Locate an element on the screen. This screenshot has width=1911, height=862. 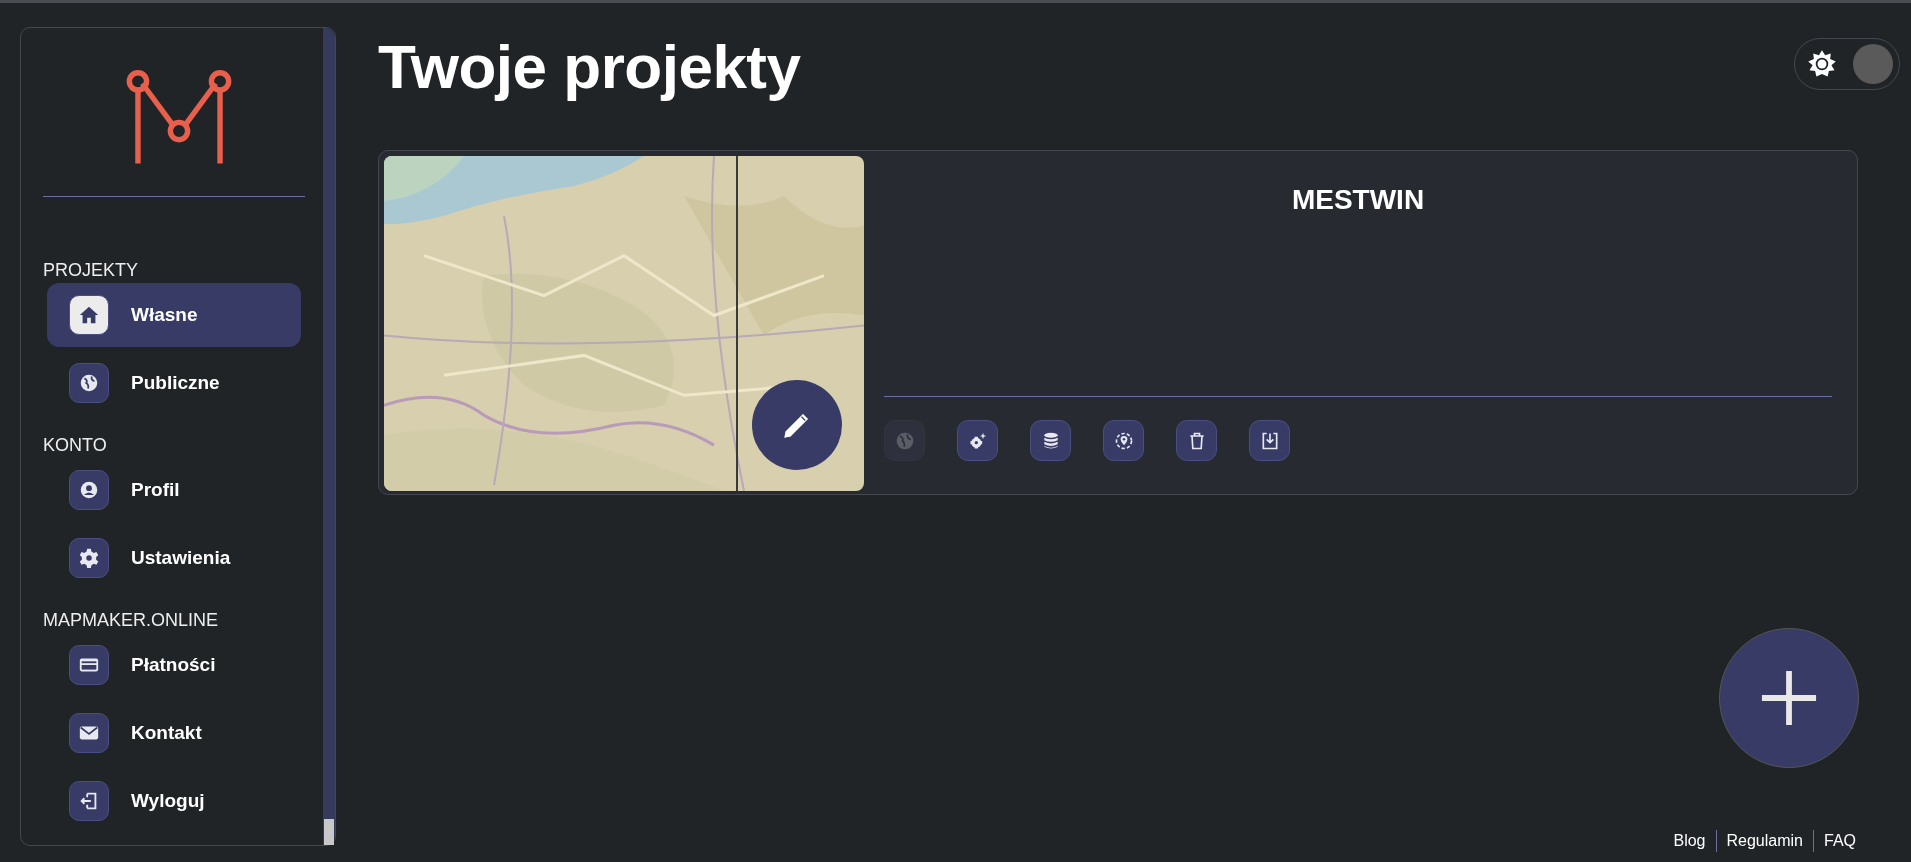
project-name: MESTWIN is located at coordinates (1358, 200).